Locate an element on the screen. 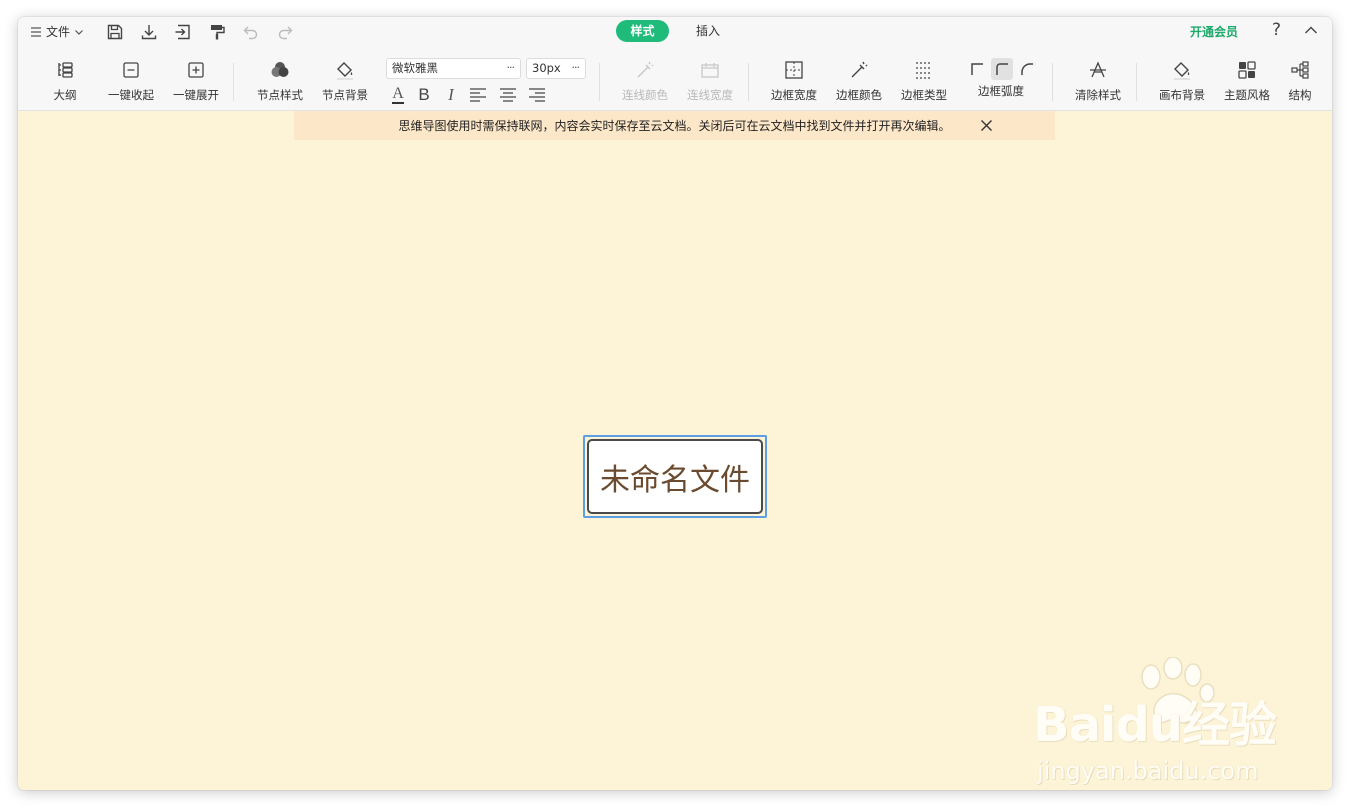 This screenshot has width=1350, height=808. border-width-button: 边框宽度 is located at coordinates (794, 81).